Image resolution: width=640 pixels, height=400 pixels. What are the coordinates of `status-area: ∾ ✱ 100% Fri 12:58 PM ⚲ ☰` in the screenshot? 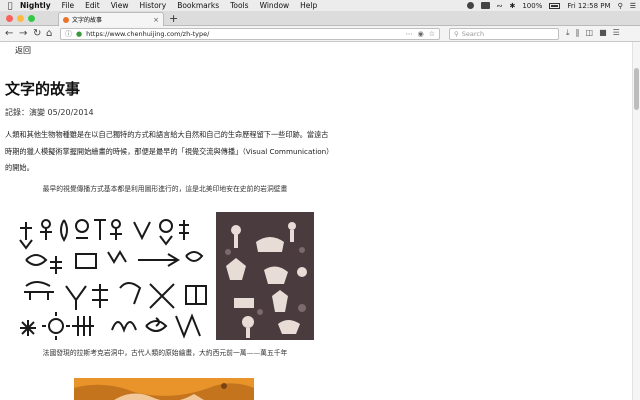 It's located at (551, 5).